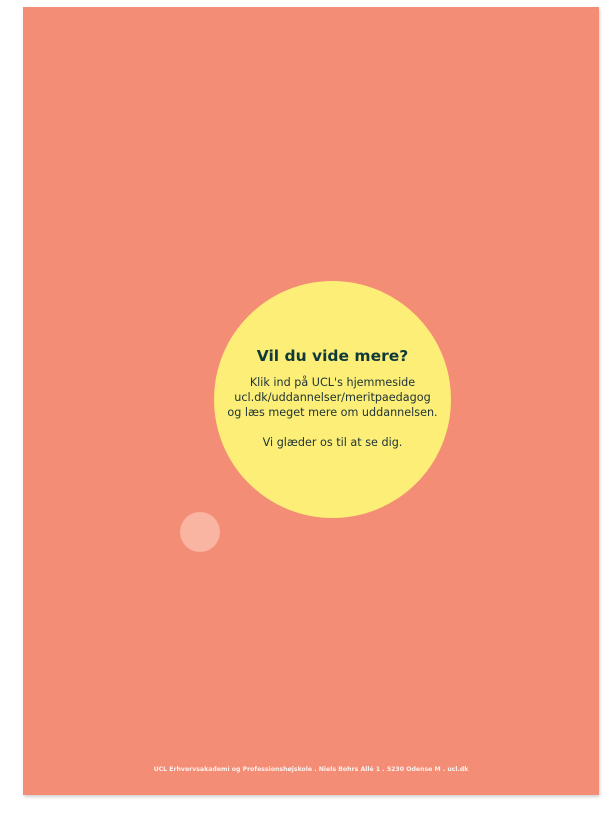 This screenshot has width=610, height=823. Describe the element at coordinates (332, 442) in the screenshot. I see `bubble-closing-text: Vi glæder os til at se dig.` at that location.